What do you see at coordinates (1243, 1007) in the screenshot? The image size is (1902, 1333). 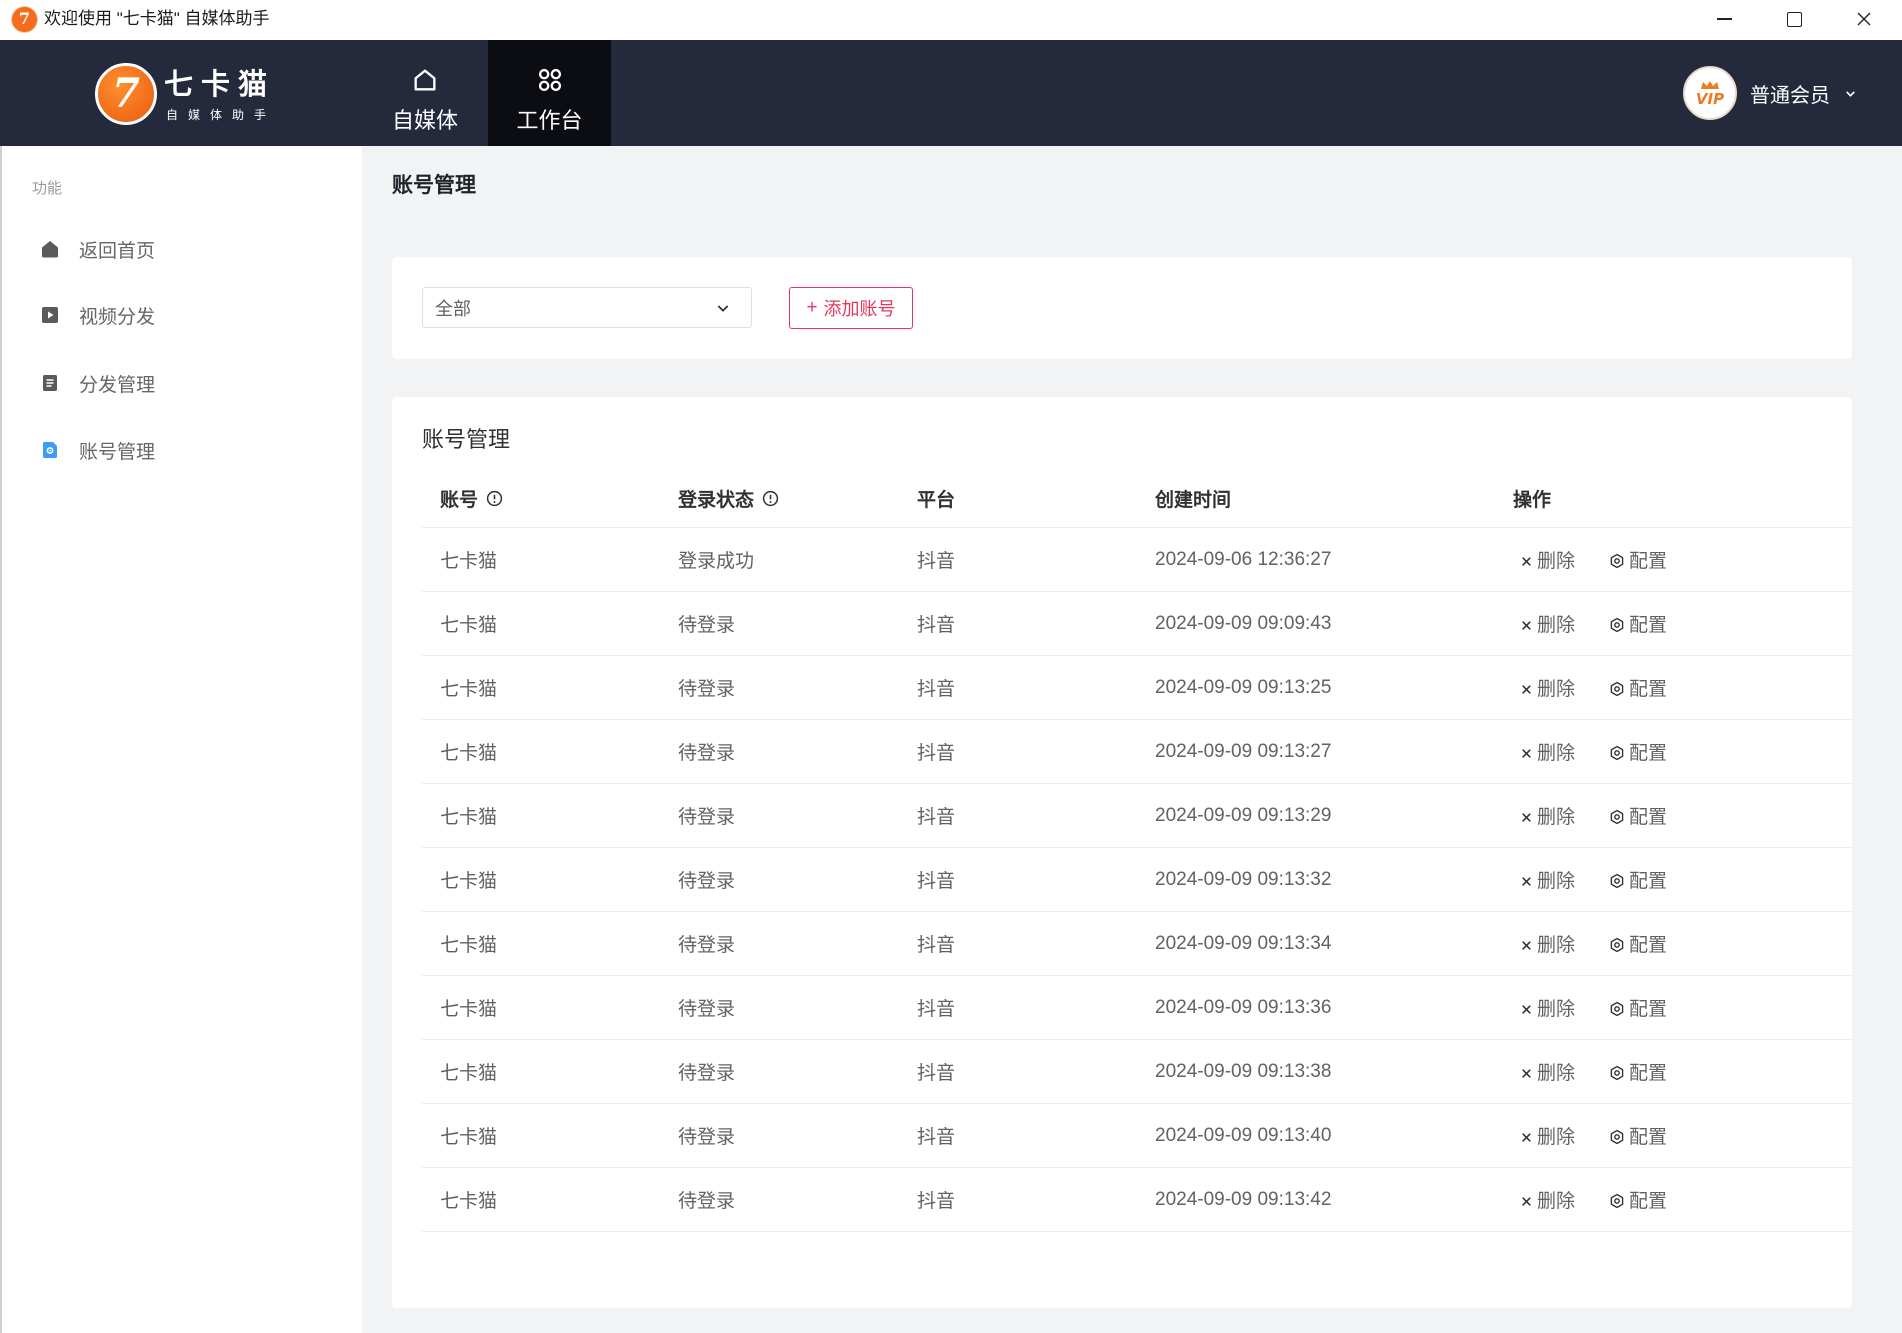 I see `cell-created-time: 2024-09-09 09:13:36` at bounding box center [1243, 1007].